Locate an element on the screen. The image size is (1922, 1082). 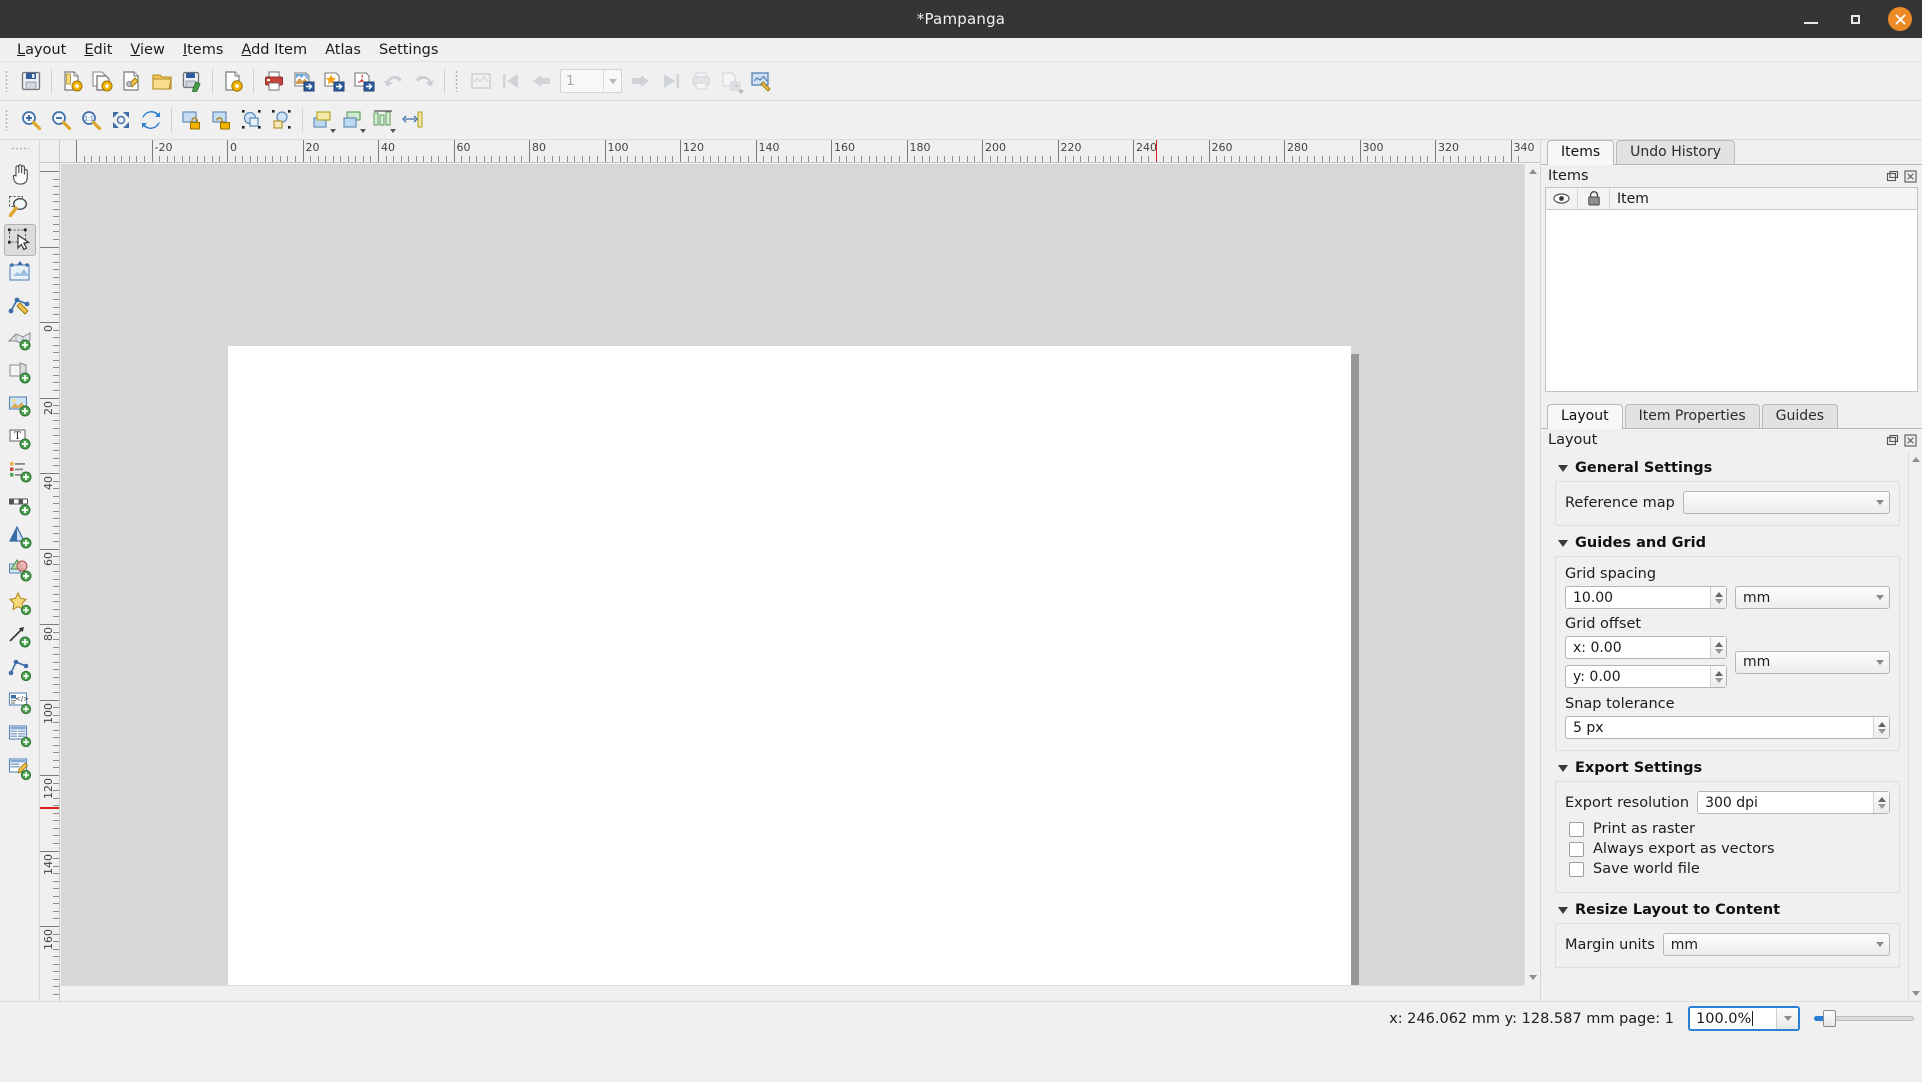
layout-manager-icon is located at coordinates (132, 81).